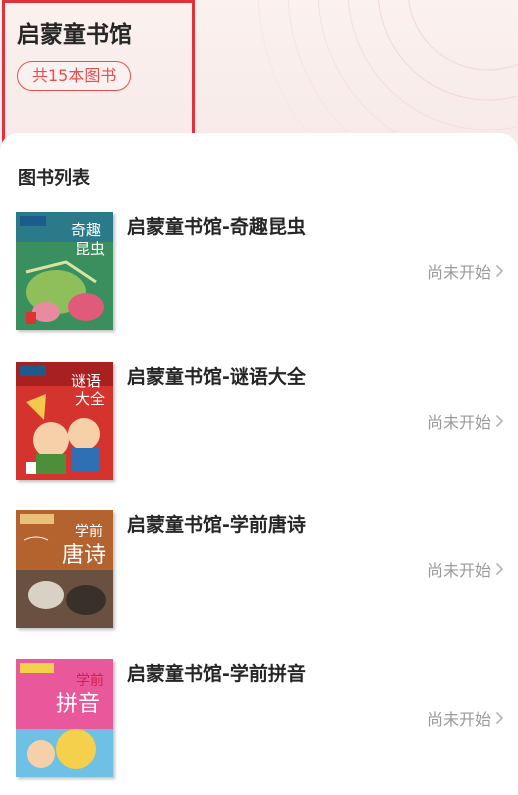 This screenshot has height=795, width=518. I want to click on cover-text: 奇趣, so click(86, 230).